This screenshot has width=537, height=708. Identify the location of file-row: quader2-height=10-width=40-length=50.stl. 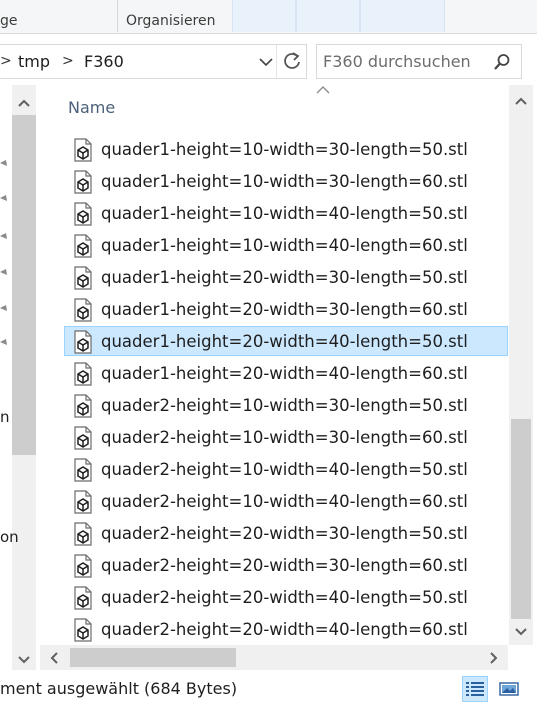
(286, 469).